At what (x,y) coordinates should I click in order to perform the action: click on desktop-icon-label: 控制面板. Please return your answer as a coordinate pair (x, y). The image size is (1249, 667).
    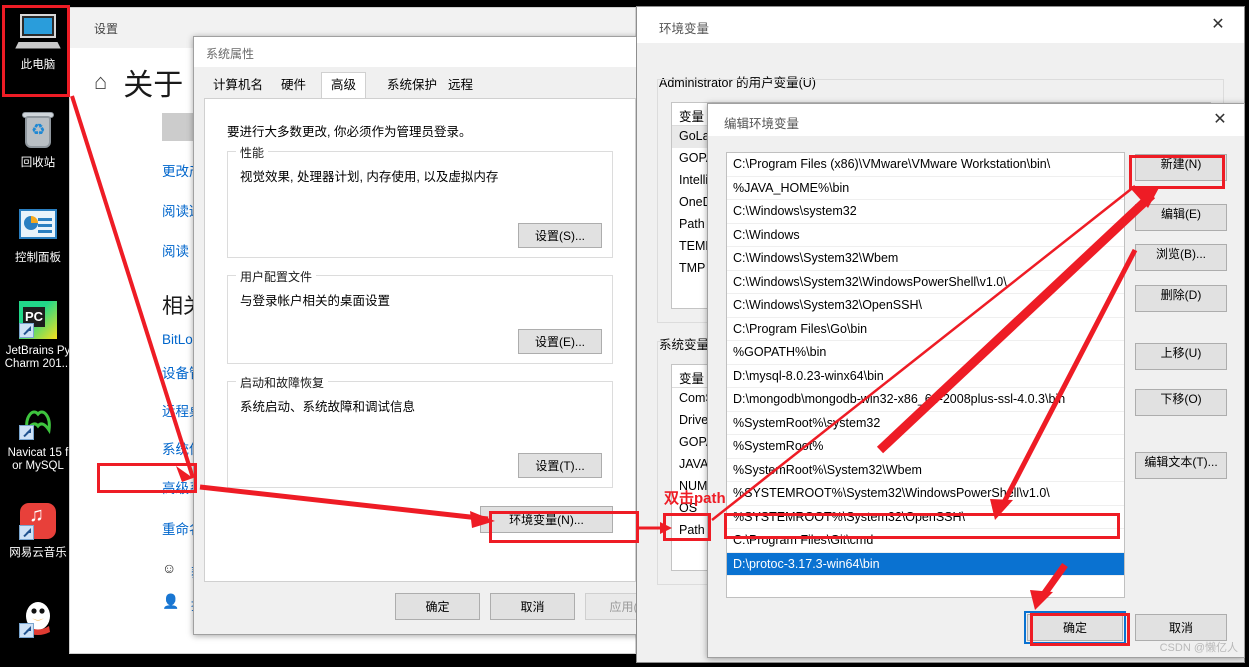
    Looking at the image, I should click on (38, 258).